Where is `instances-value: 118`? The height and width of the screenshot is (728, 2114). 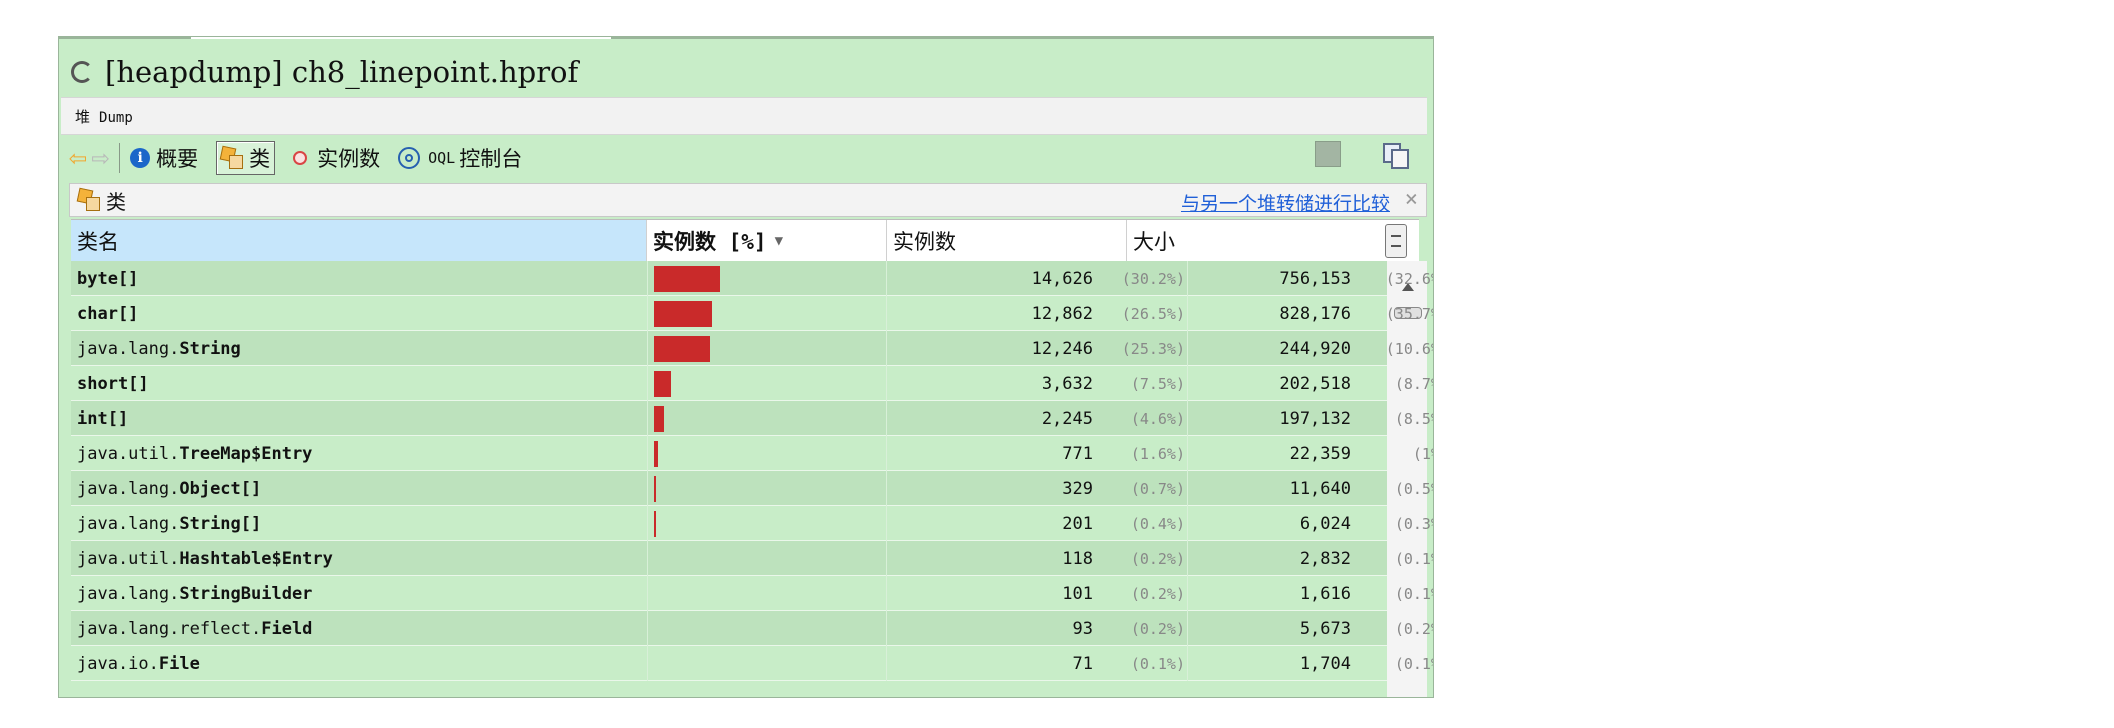 instances-value: 118 is located at coordinates (1077, 558).